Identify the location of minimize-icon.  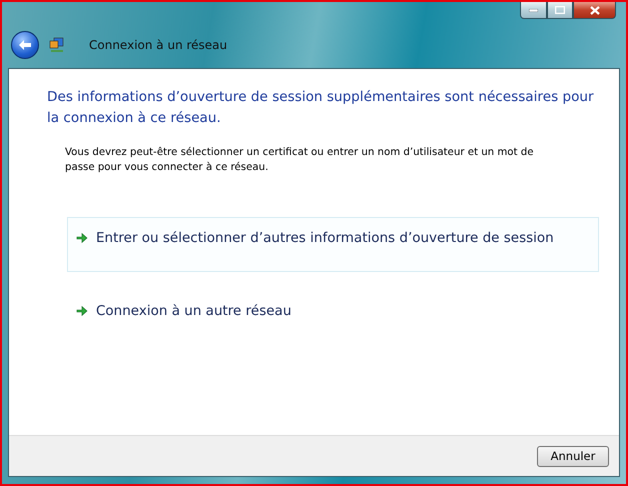
(533, 10).